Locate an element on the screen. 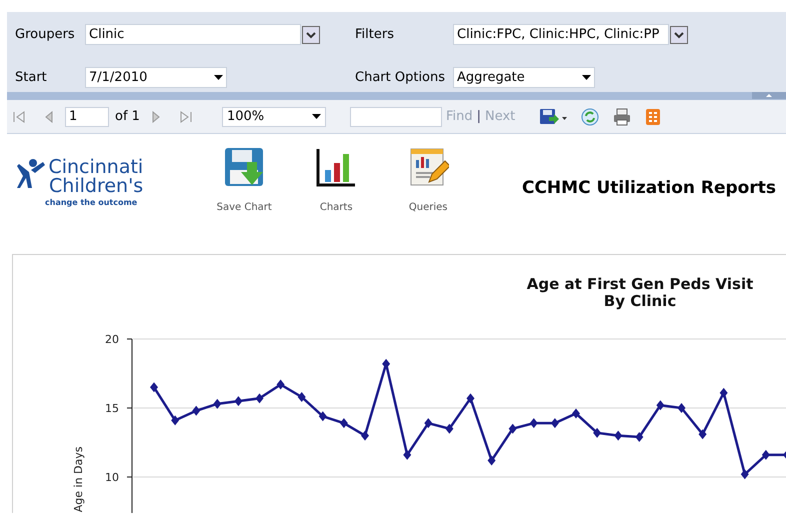  y-tick-label: 20 is located at coordinates (112, 339).